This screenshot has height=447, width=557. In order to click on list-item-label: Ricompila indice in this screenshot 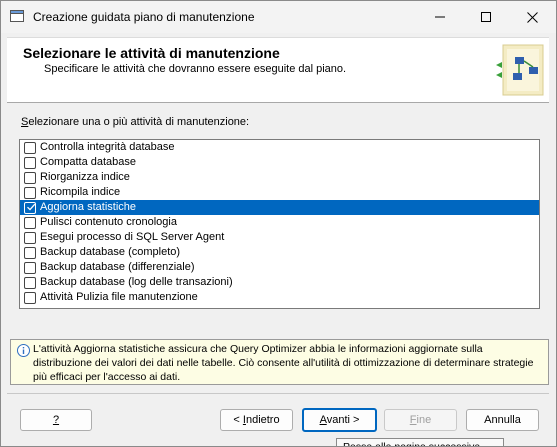, I will do `click(80, 192)`.